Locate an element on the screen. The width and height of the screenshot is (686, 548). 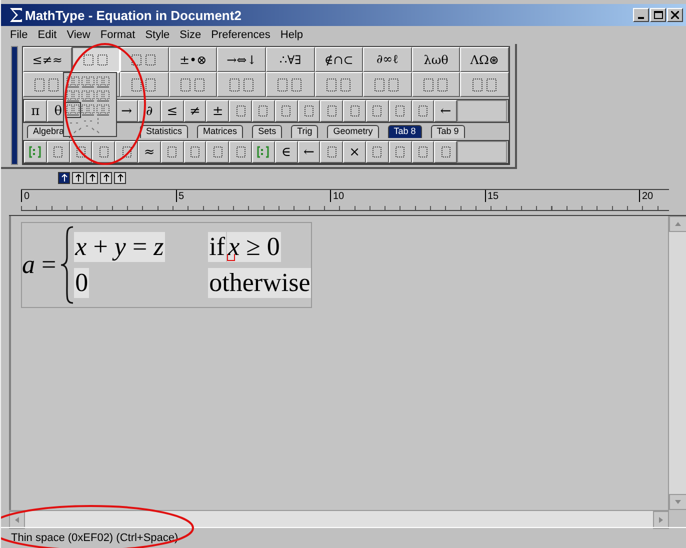
ruler-label: 20 is located at coordinates (648, 196).